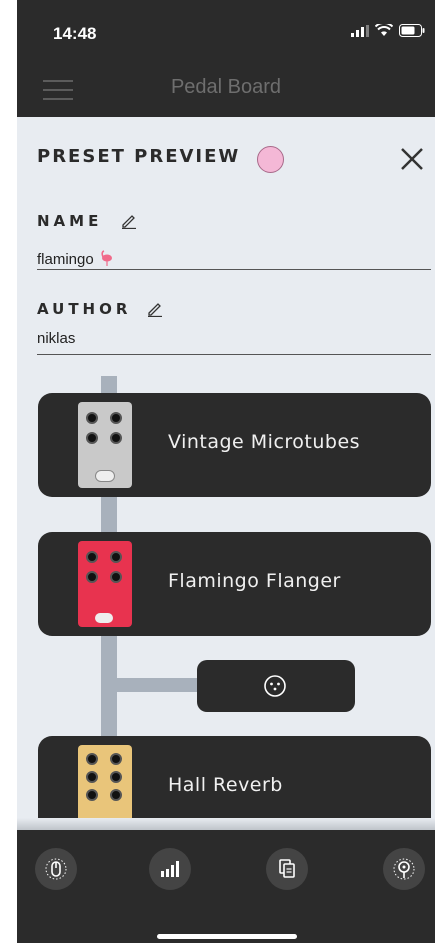  Describe the element at coordinates (226, 31) in the screenshot. I see `status-bar: 14:48` at that location.